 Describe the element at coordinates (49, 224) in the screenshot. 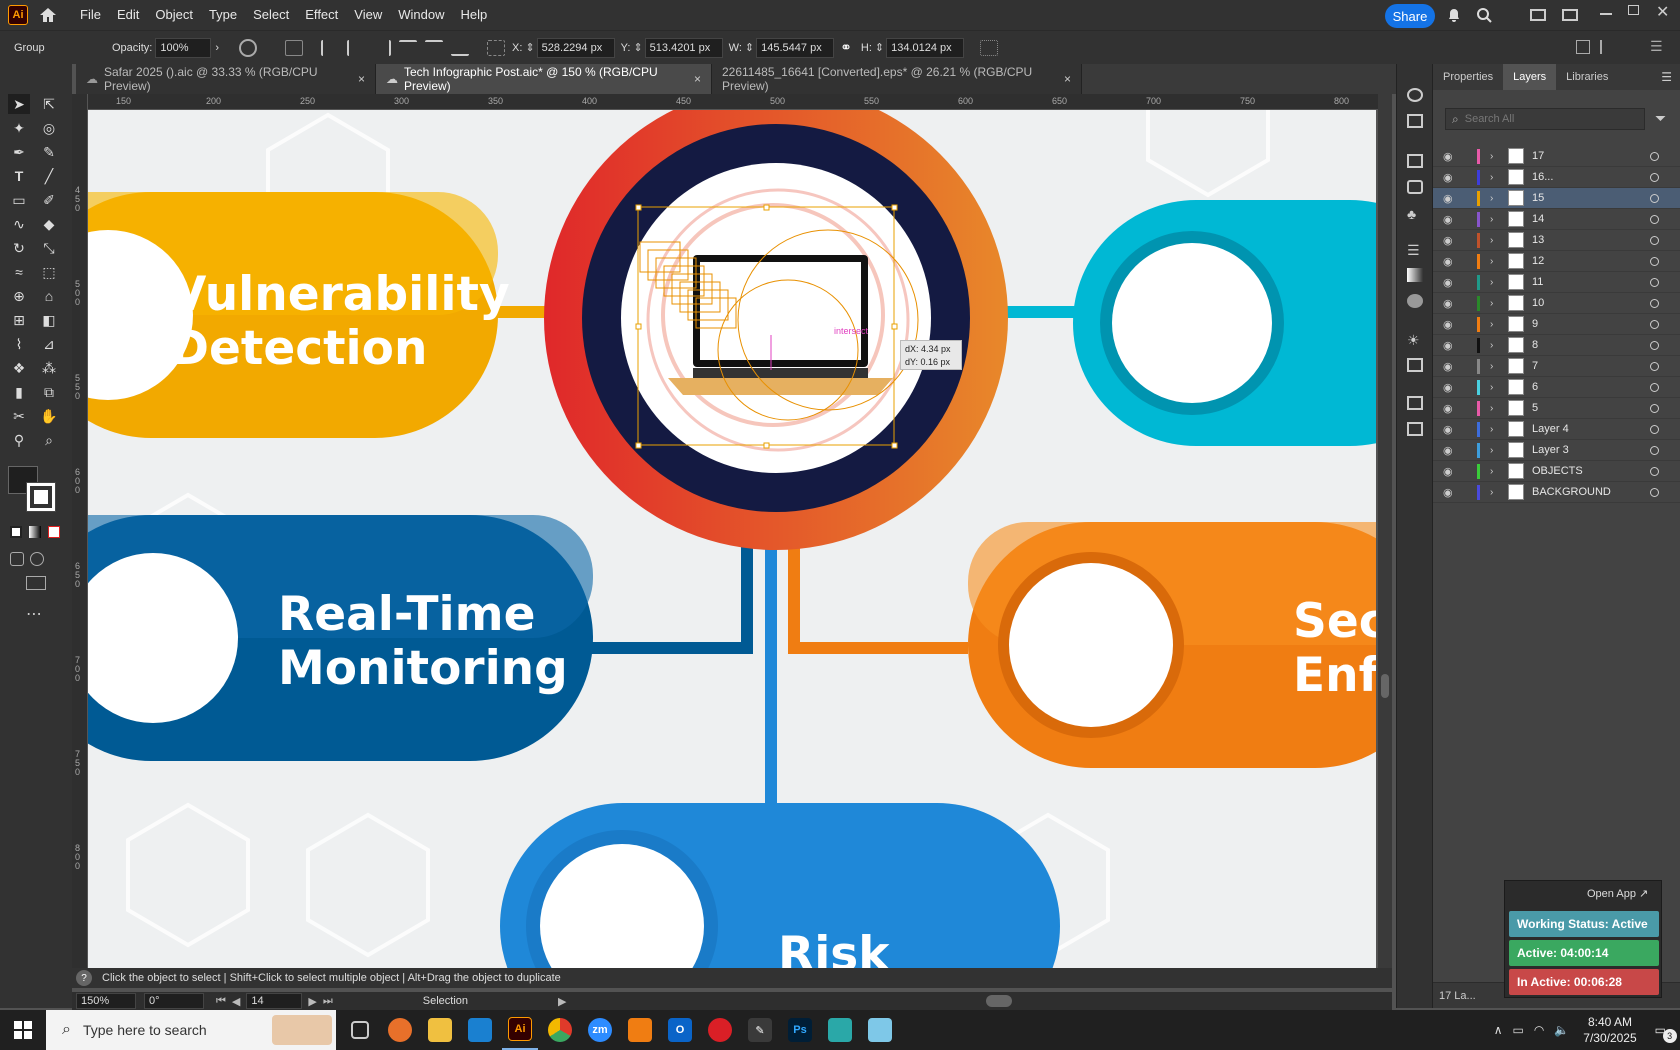

I see `eraser-icon: ◆` at that location.